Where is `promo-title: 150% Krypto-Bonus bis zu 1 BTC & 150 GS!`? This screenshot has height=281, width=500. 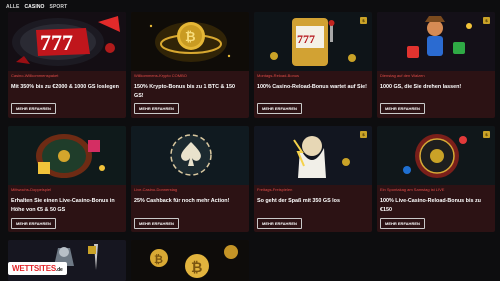 promo-title: 150% Krypto-Bonus bis zu 1 BTC & 150 GS! is located at coordinates (184, 91).